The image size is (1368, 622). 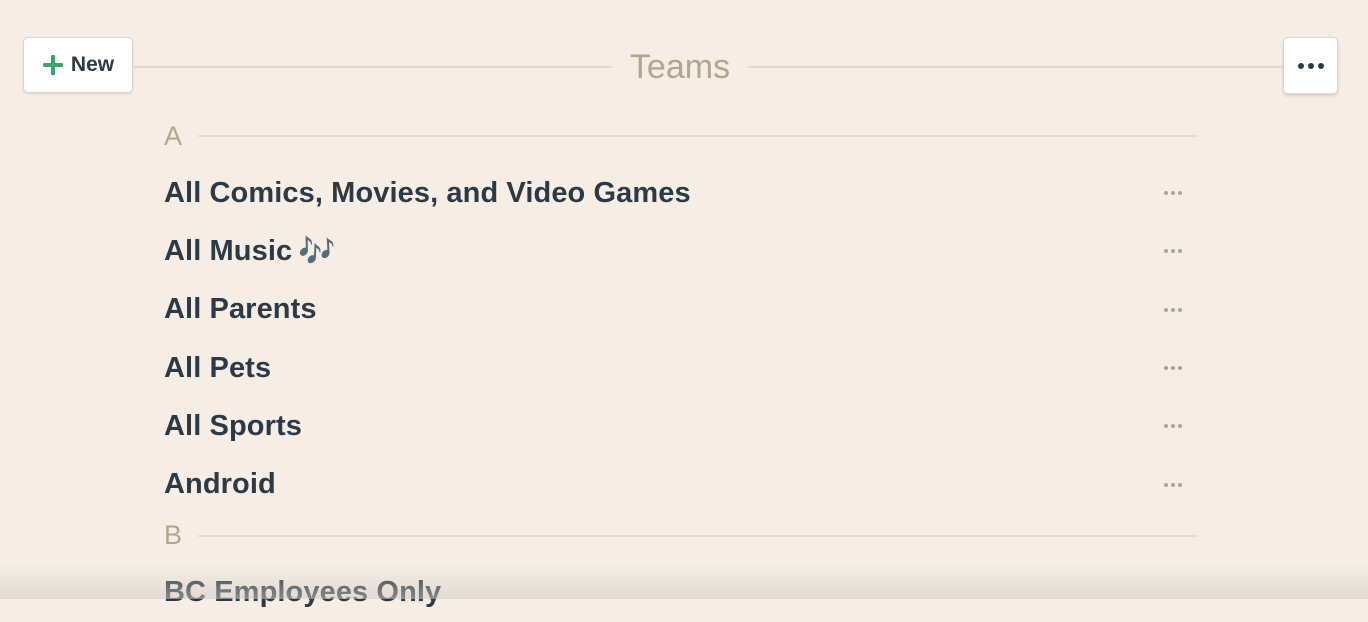 I want to click on page-options-button, so click(x=1310, y=65).